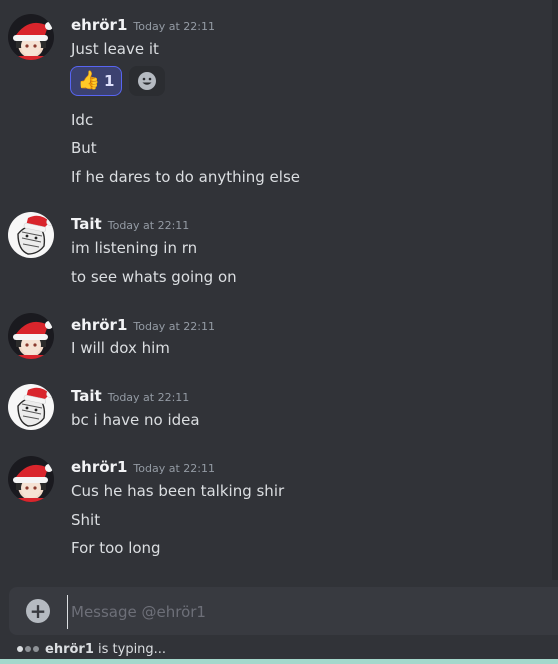 This screenshot has height=664, width=558. Describe the element at coordinates (120, 348) in the screenshot. I see `message-text: I will dox him` at that location.